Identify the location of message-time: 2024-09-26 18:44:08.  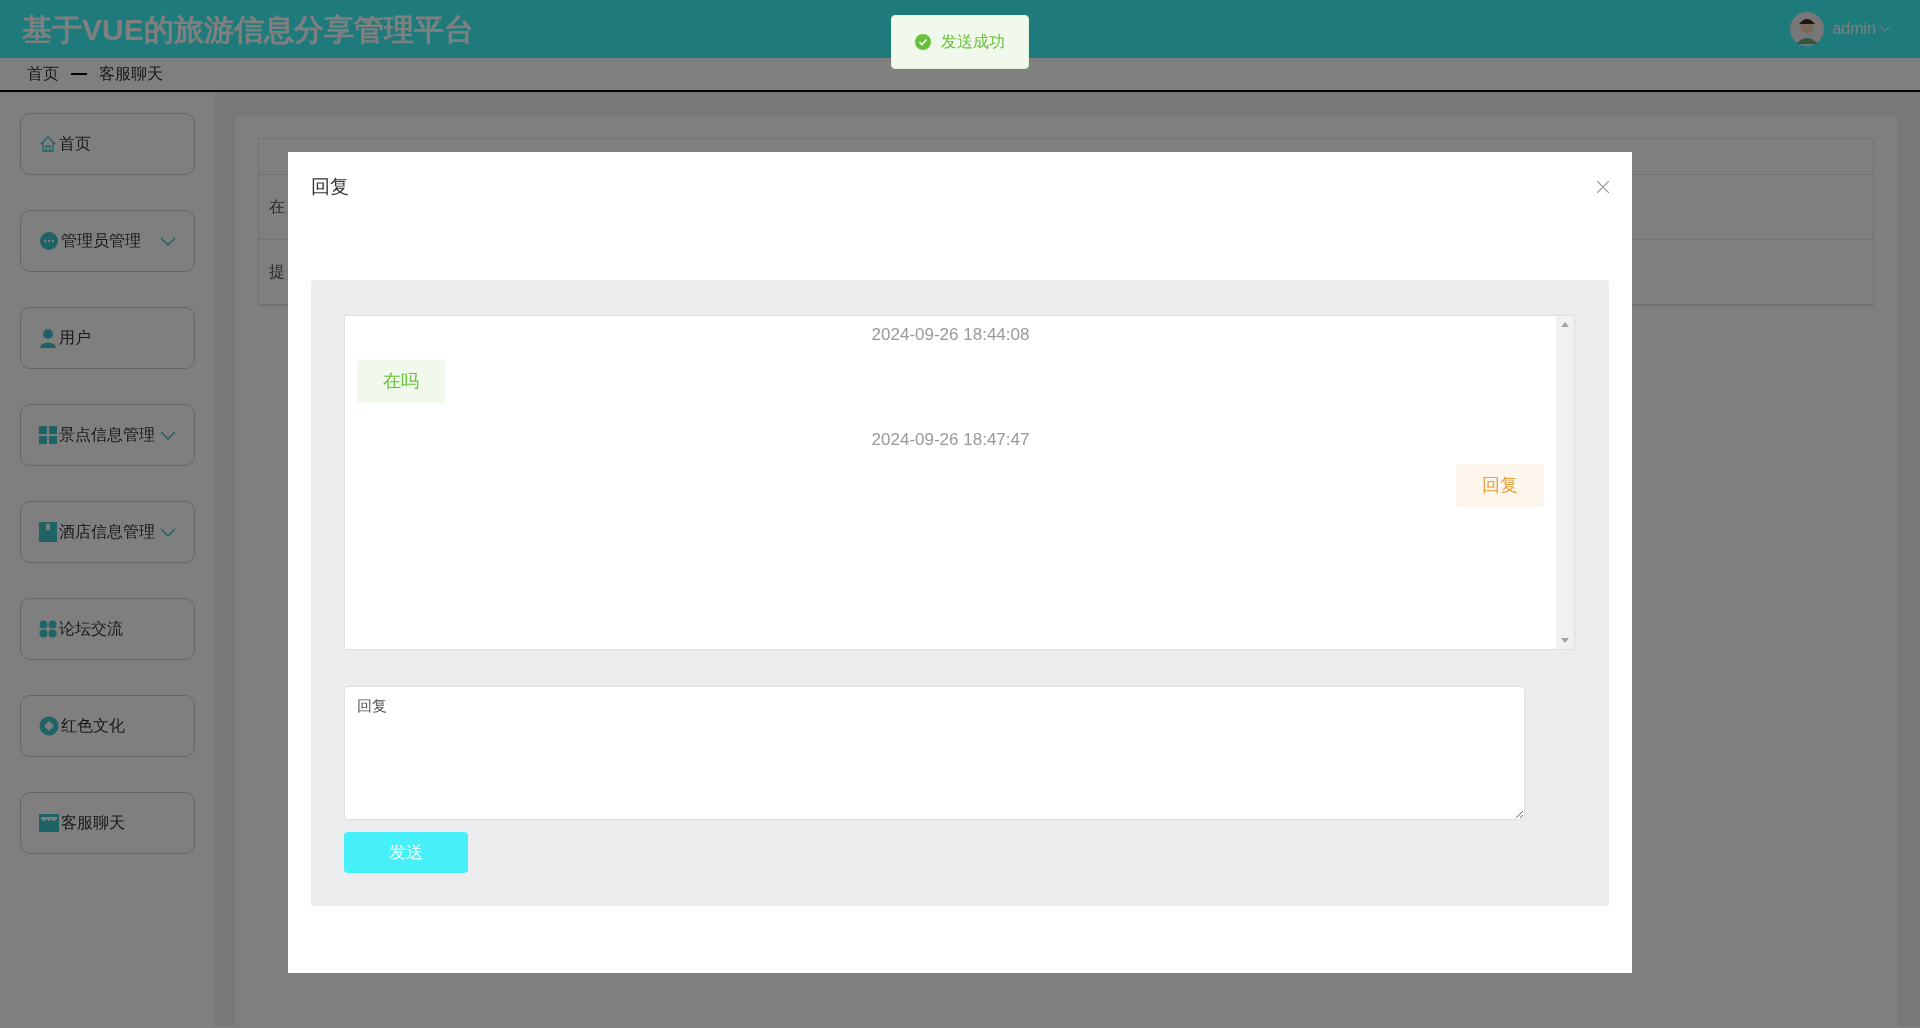
(950, 335).